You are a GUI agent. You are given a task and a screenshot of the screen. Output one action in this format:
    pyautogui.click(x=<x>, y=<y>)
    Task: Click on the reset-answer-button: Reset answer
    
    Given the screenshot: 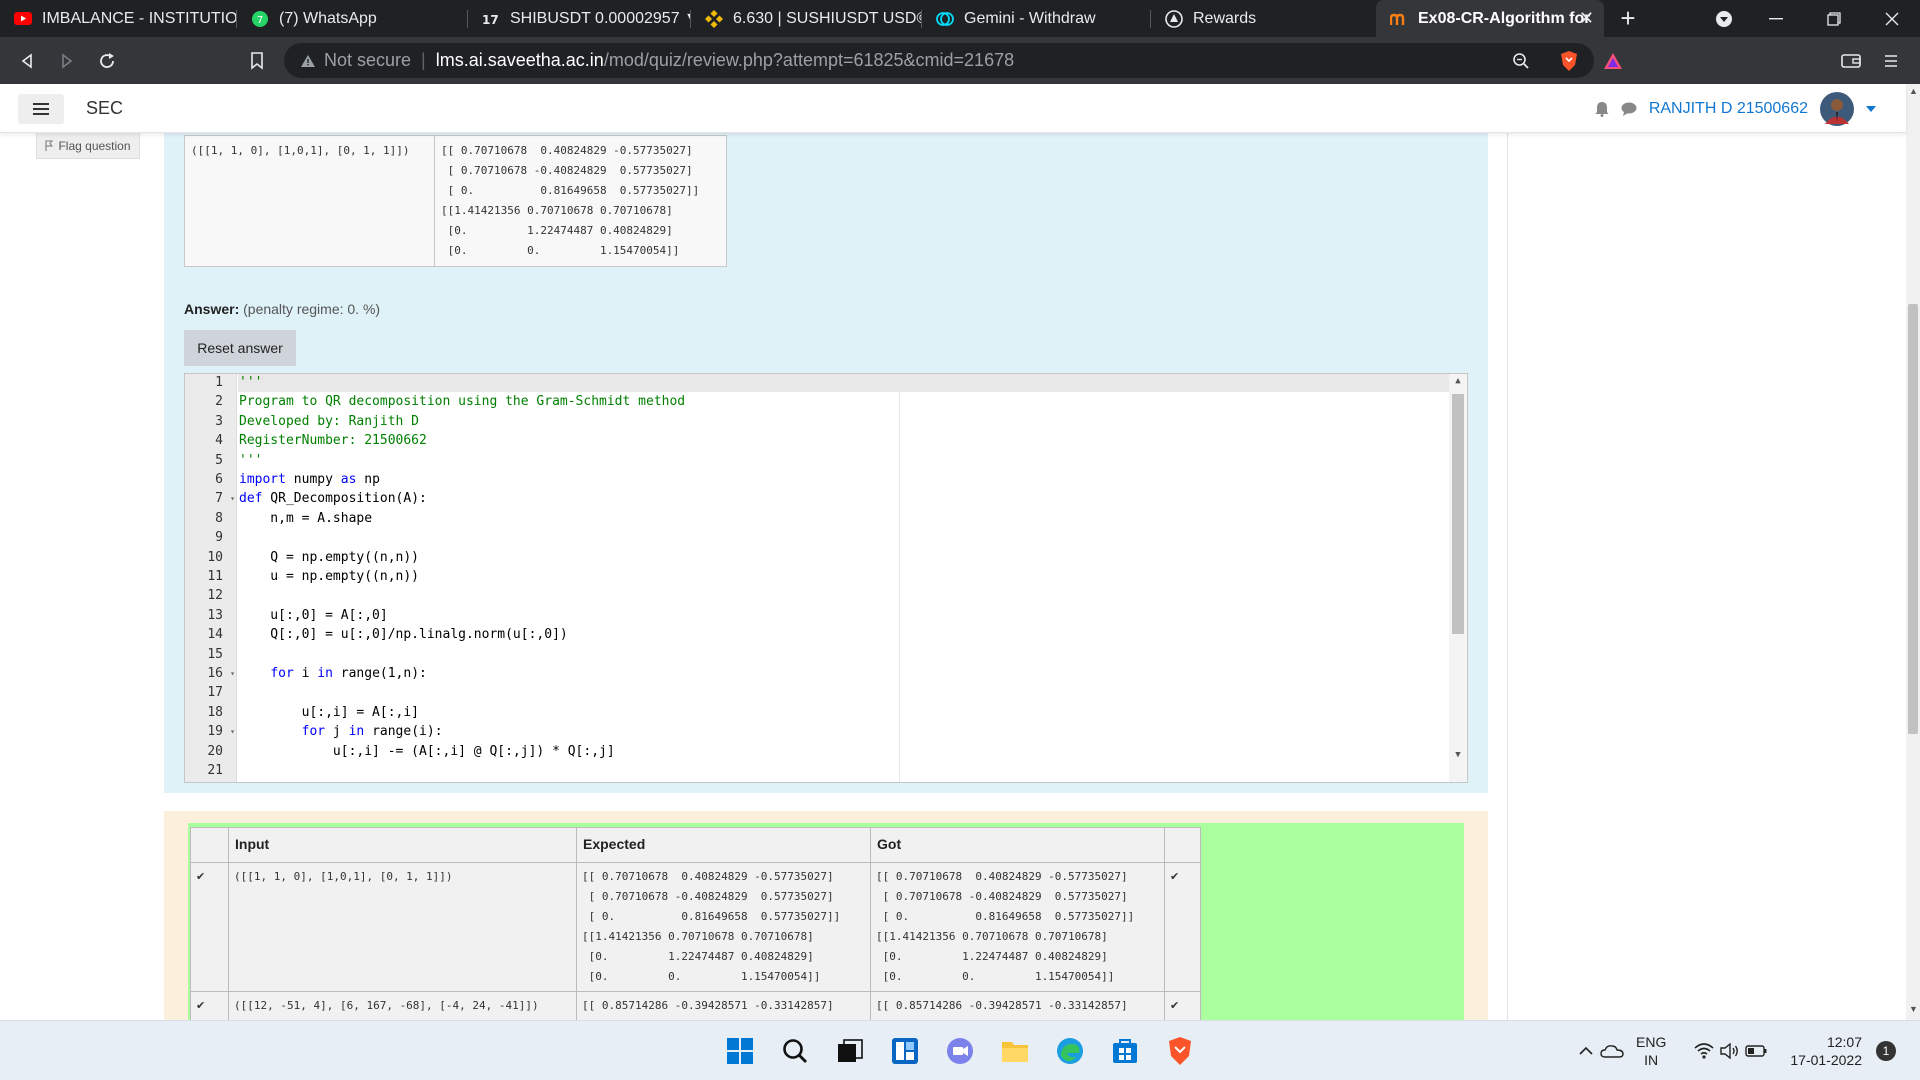 What is the action you would take?
    pyautogui.click(x=240, y=348)
    